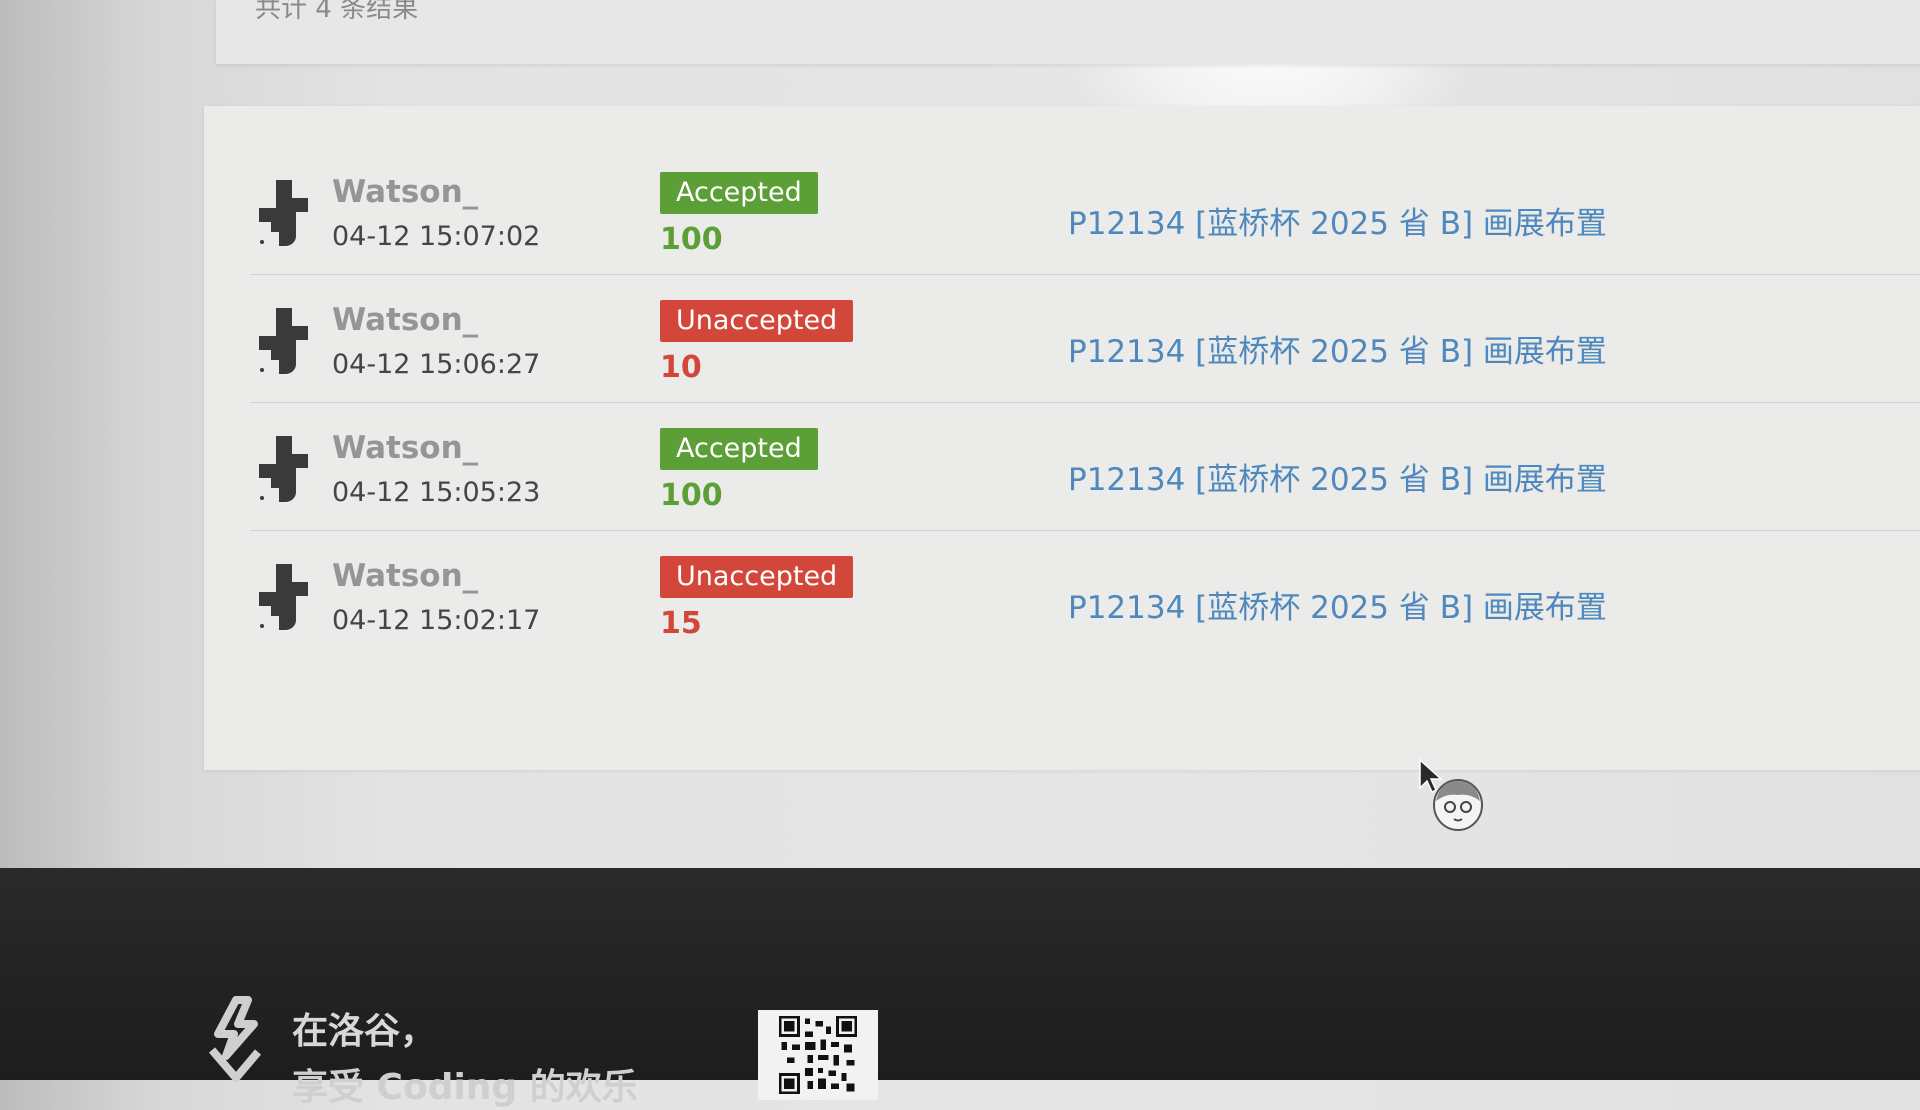 The height and width of the screenshot is (1110, 1920). What do you see at coordinates (436, 620) in the screenshot?
I see `submit-time: 04-12 15:02:17` at bounding box center [436, 620].